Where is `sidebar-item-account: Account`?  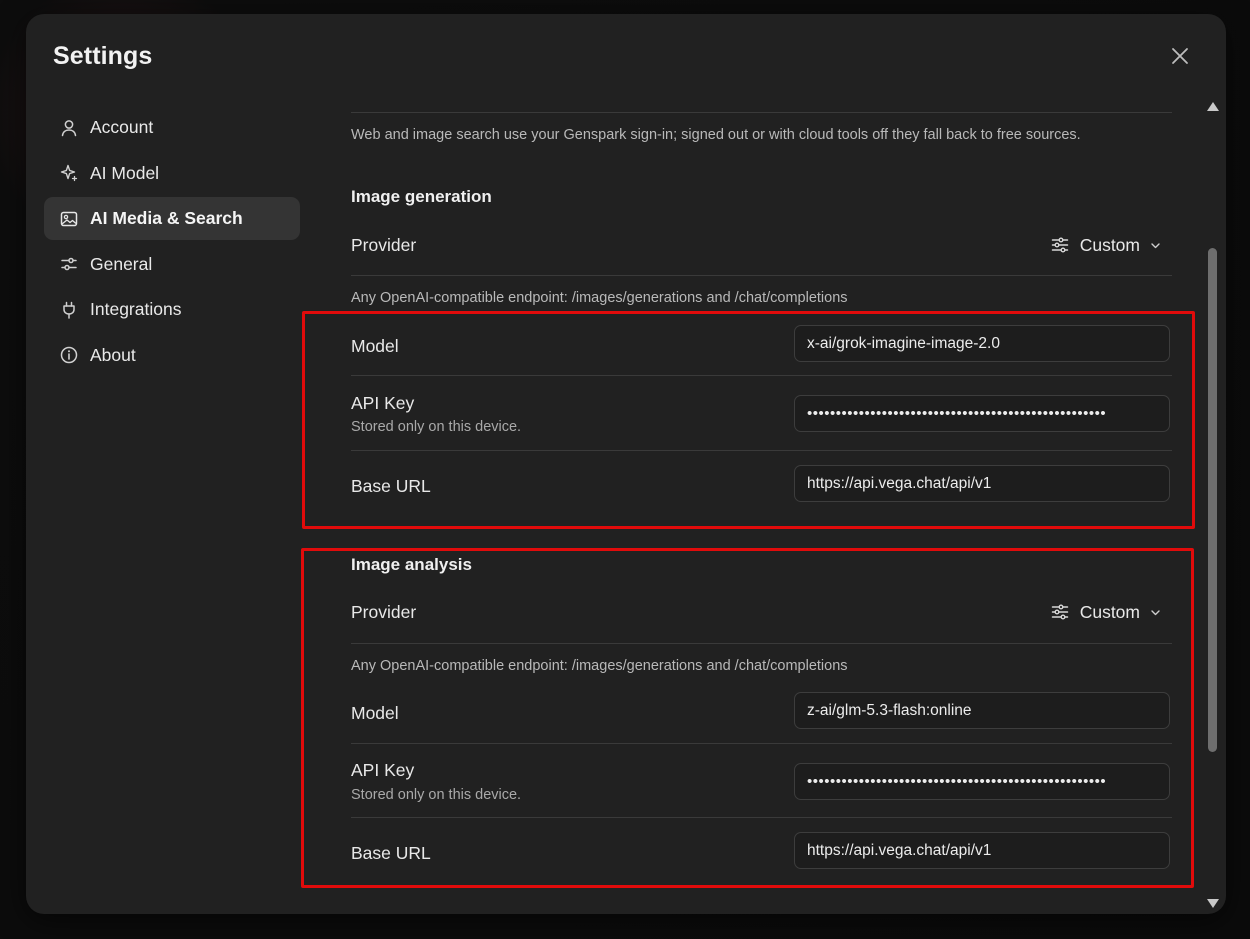 sidebar-item-account: Account is located at coordinates (172, 127).